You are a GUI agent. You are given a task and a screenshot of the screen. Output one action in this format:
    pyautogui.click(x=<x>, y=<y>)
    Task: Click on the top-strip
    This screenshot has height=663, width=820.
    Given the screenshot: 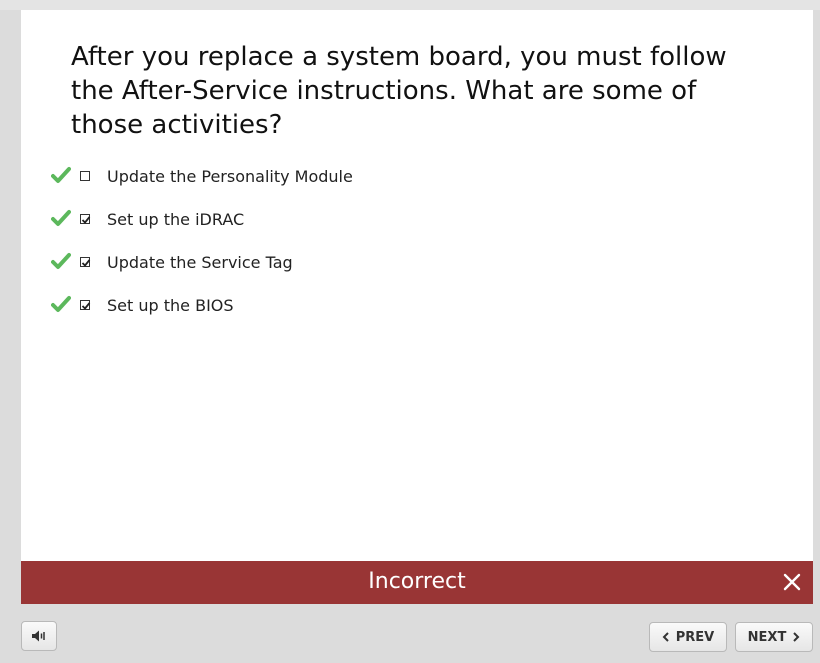 What is the action you would take?
    pyautogui.click(x=410, y=5)
    